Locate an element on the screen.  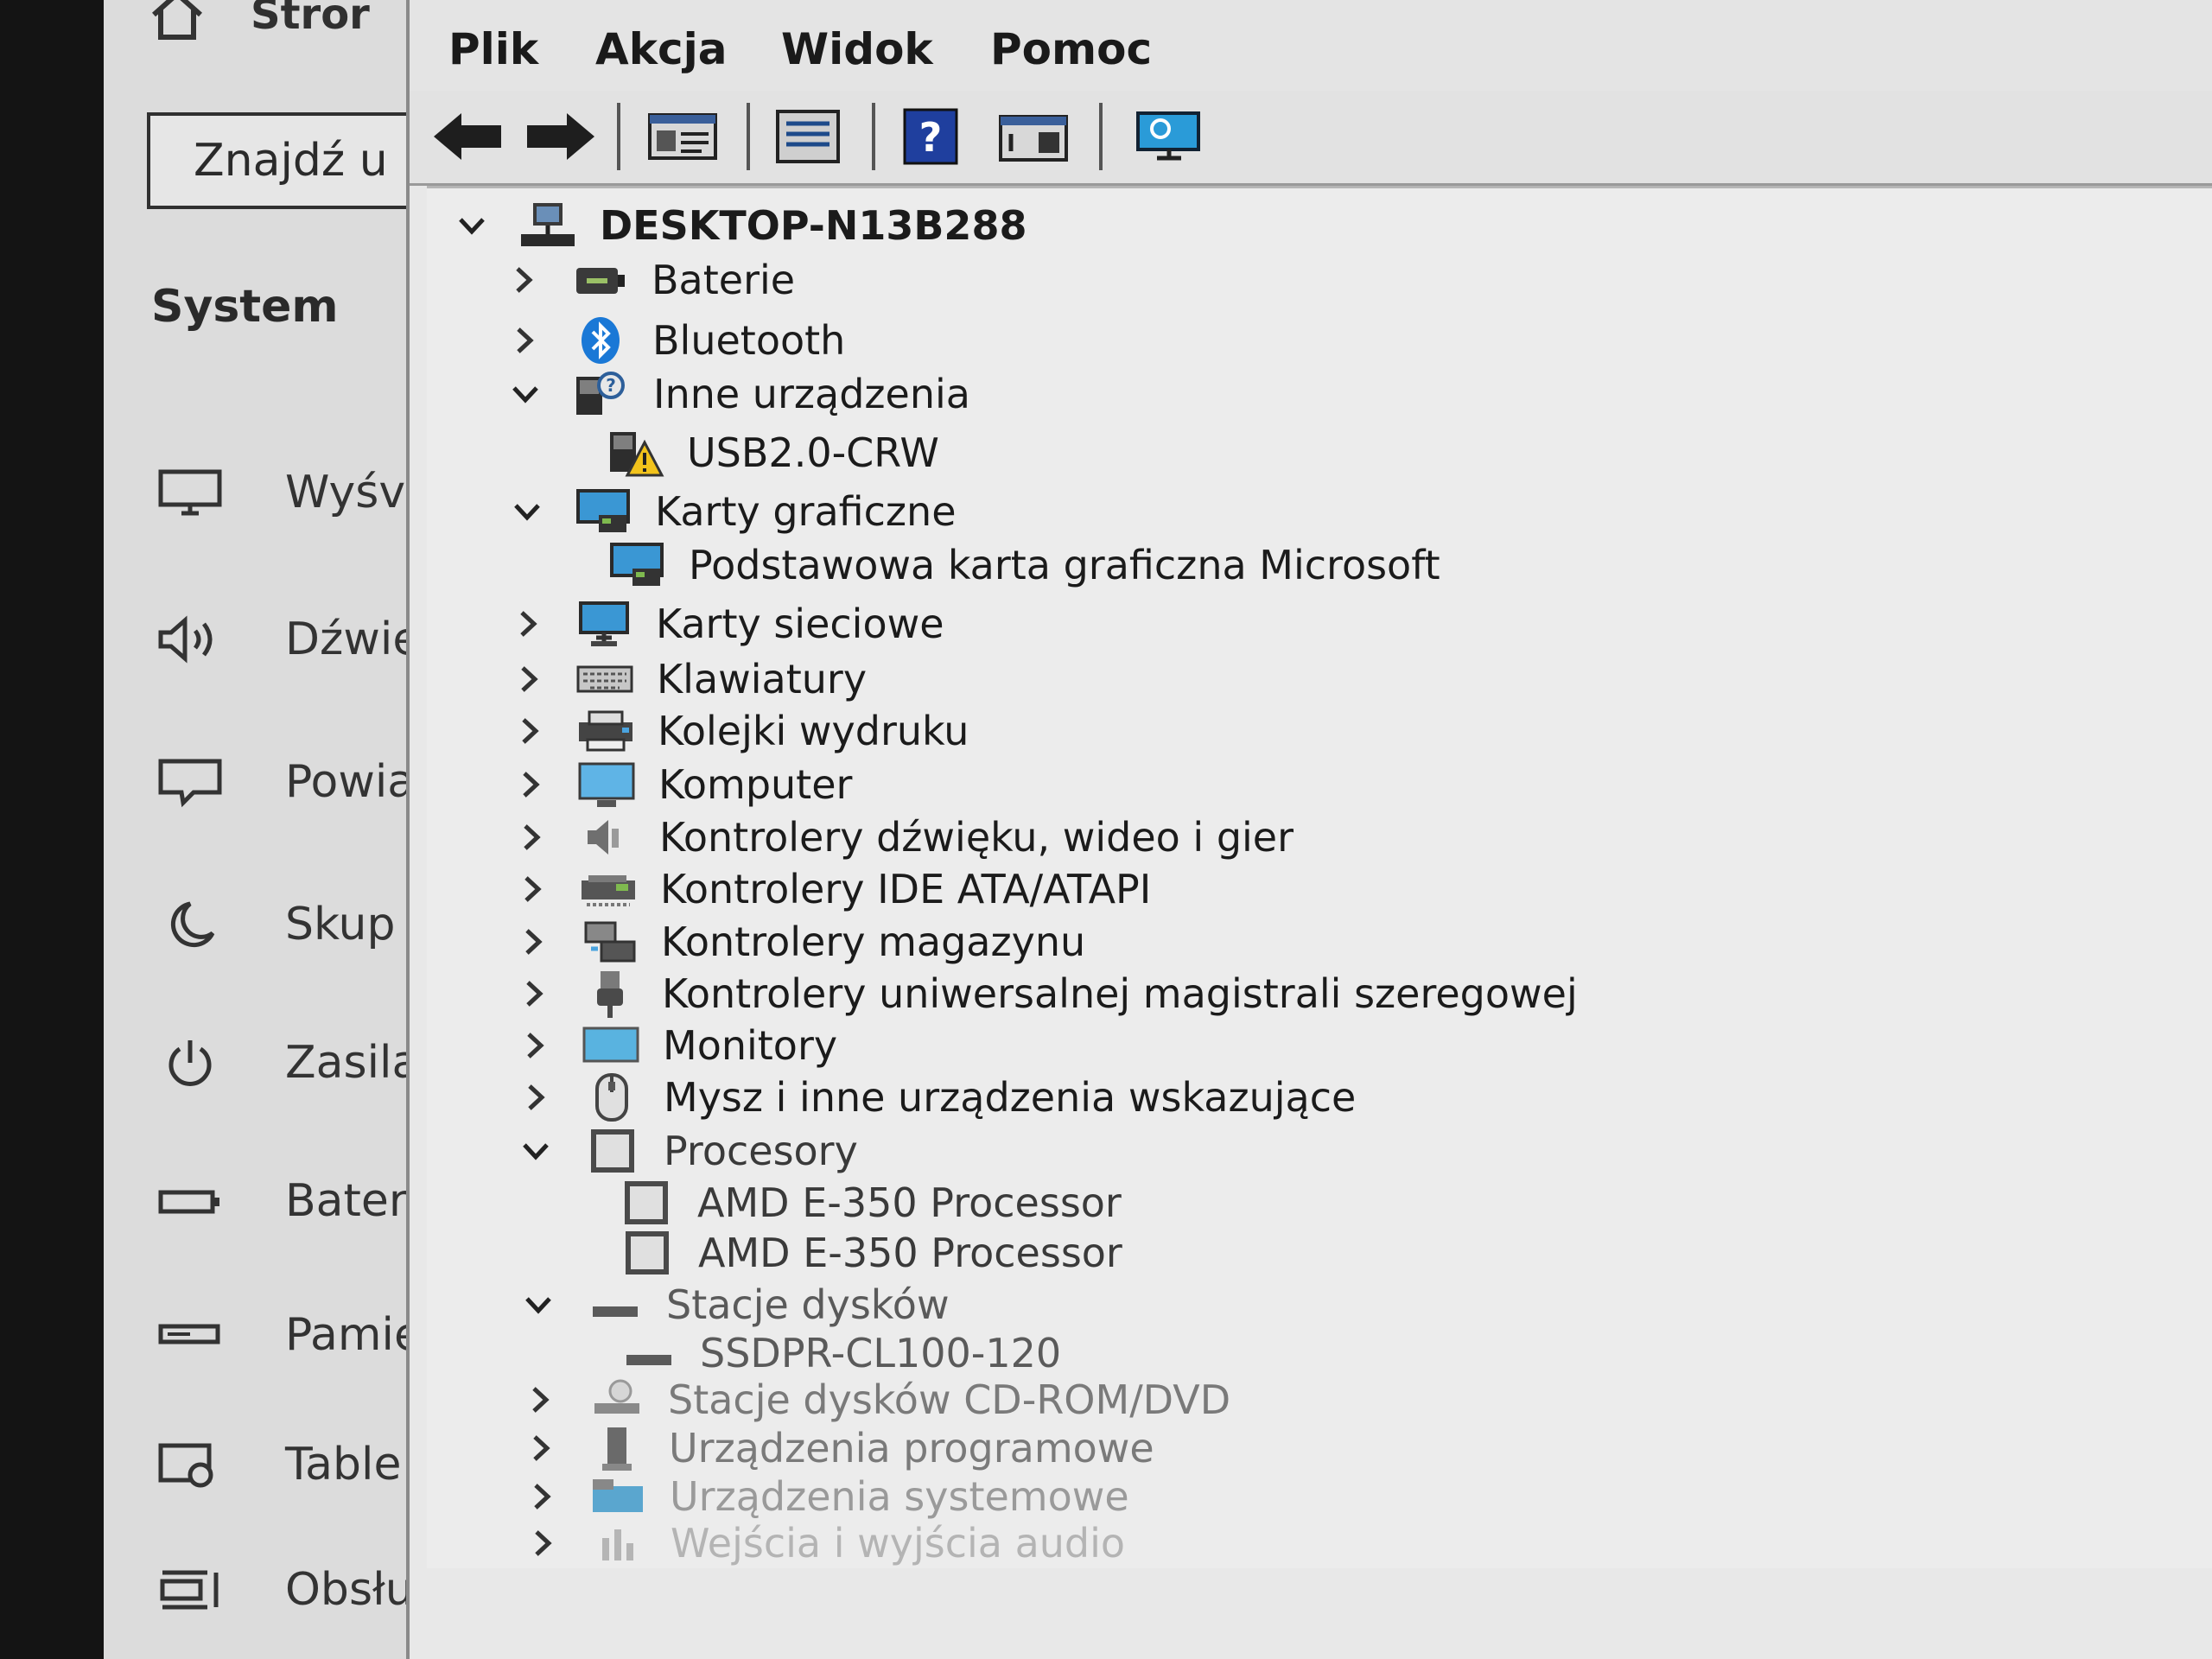
tree-category-item: ? Inne urządzenia is located at coordinates (738, 394).